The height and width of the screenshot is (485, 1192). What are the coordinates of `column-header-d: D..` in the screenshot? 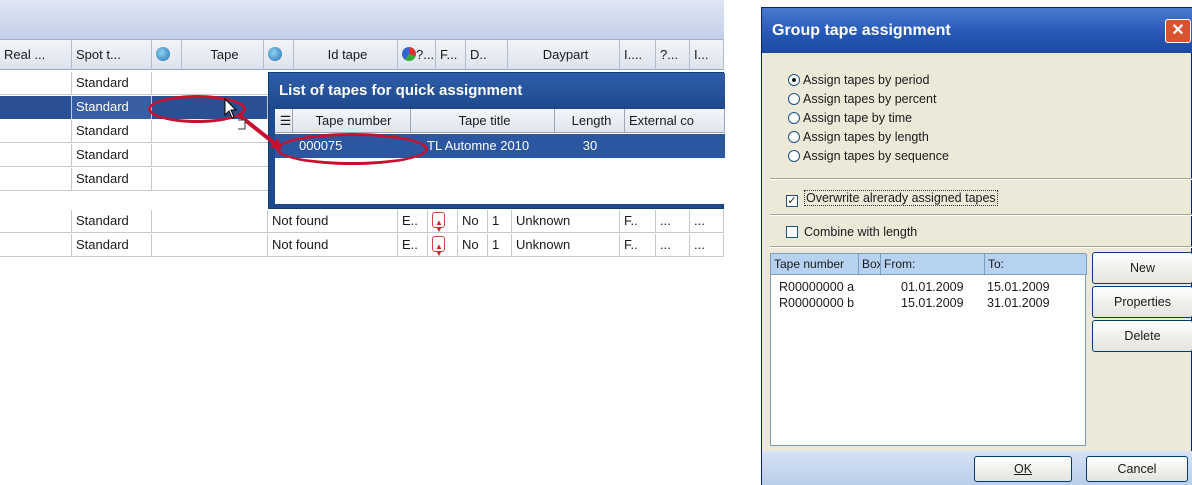 It's located at (487, 55).